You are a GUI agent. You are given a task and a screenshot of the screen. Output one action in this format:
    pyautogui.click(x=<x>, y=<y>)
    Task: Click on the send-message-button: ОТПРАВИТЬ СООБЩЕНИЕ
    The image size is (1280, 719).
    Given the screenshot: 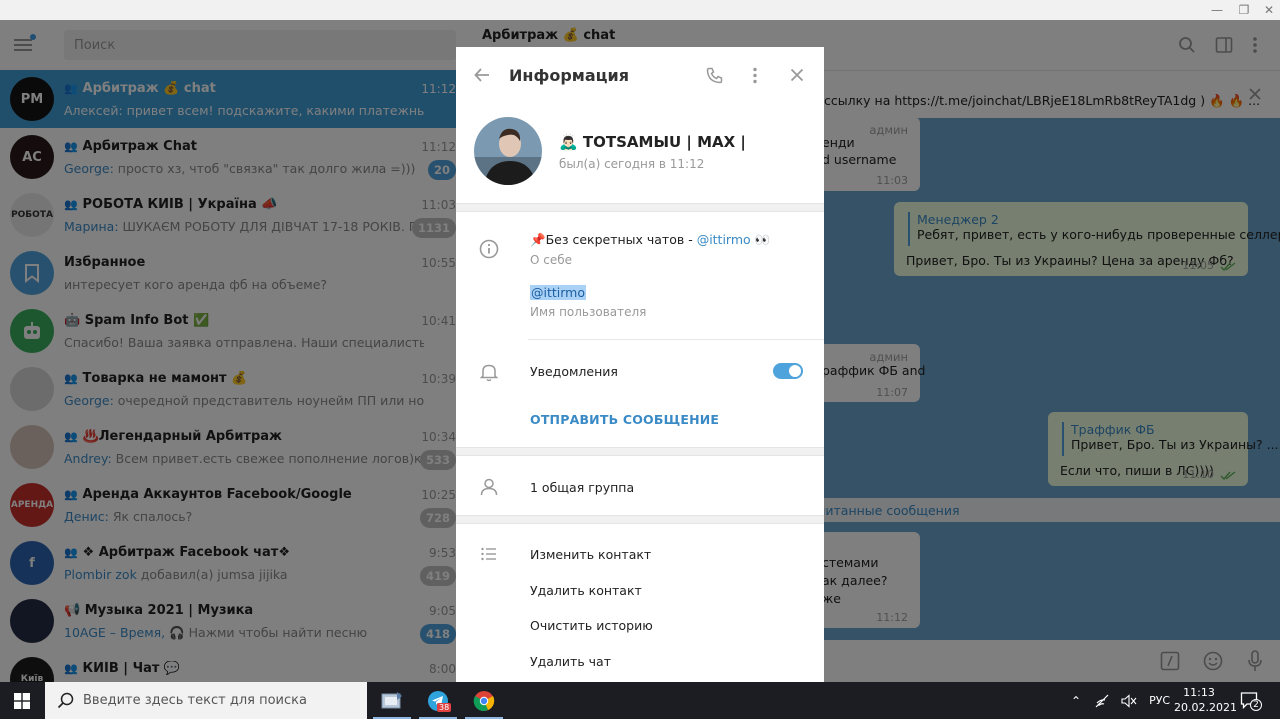 What is the action you would take?
    pyautogui.click(x=624, y=419)
    